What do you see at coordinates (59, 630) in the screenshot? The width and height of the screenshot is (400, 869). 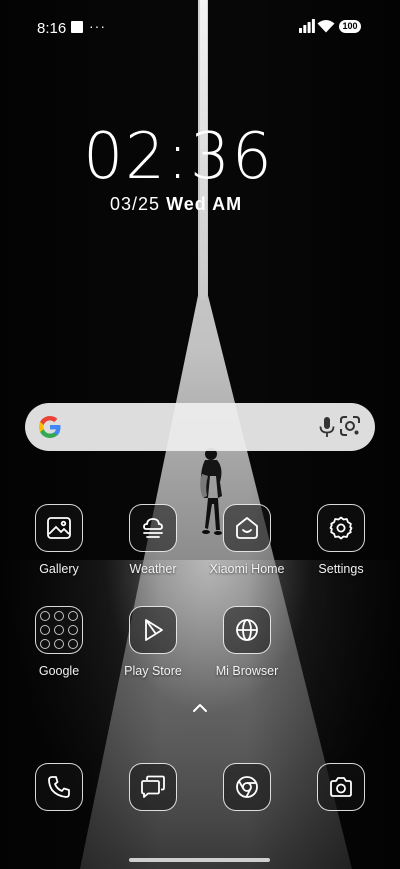 I see `google-folder-icon` at bounding box center [59, 630].